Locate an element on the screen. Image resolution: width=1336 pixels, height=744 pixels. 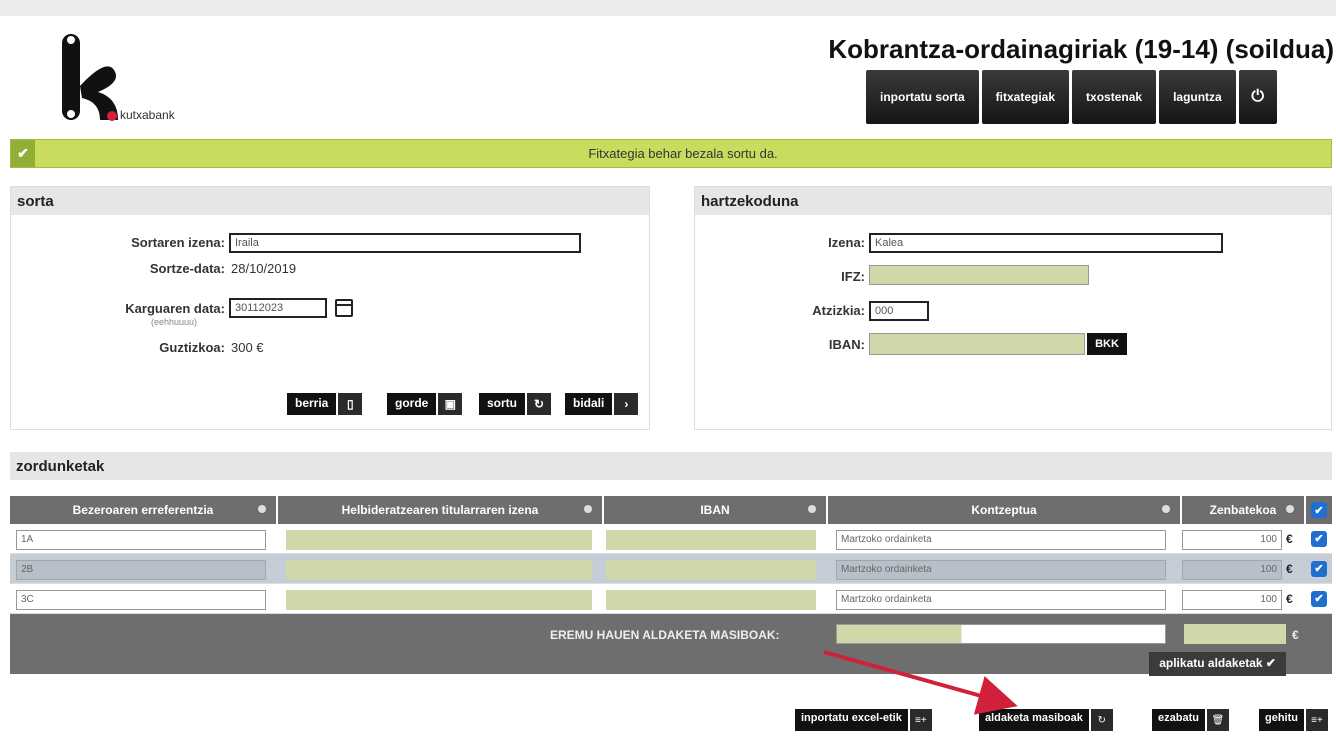
save-button: gorde ▣ is located at coordinates (425, 404).